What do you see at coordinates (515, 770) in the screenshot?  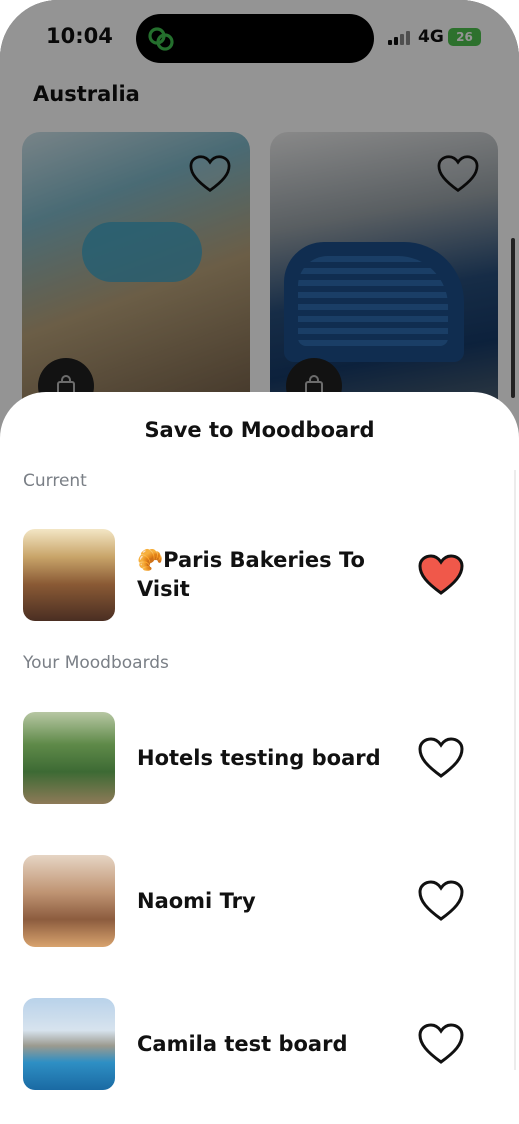 I see `sheet-scrollbar` at bounding box center [515, 770].